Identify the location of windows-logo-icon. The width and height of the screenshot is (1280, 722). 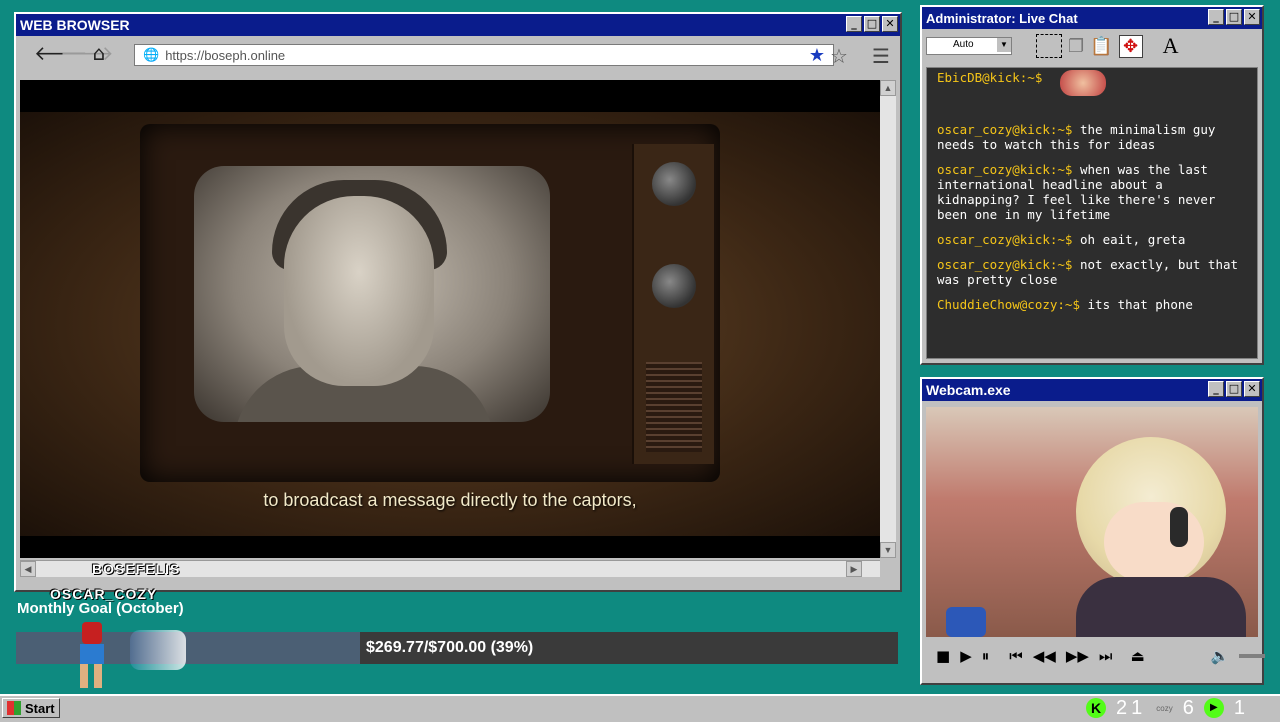
(14, 708).